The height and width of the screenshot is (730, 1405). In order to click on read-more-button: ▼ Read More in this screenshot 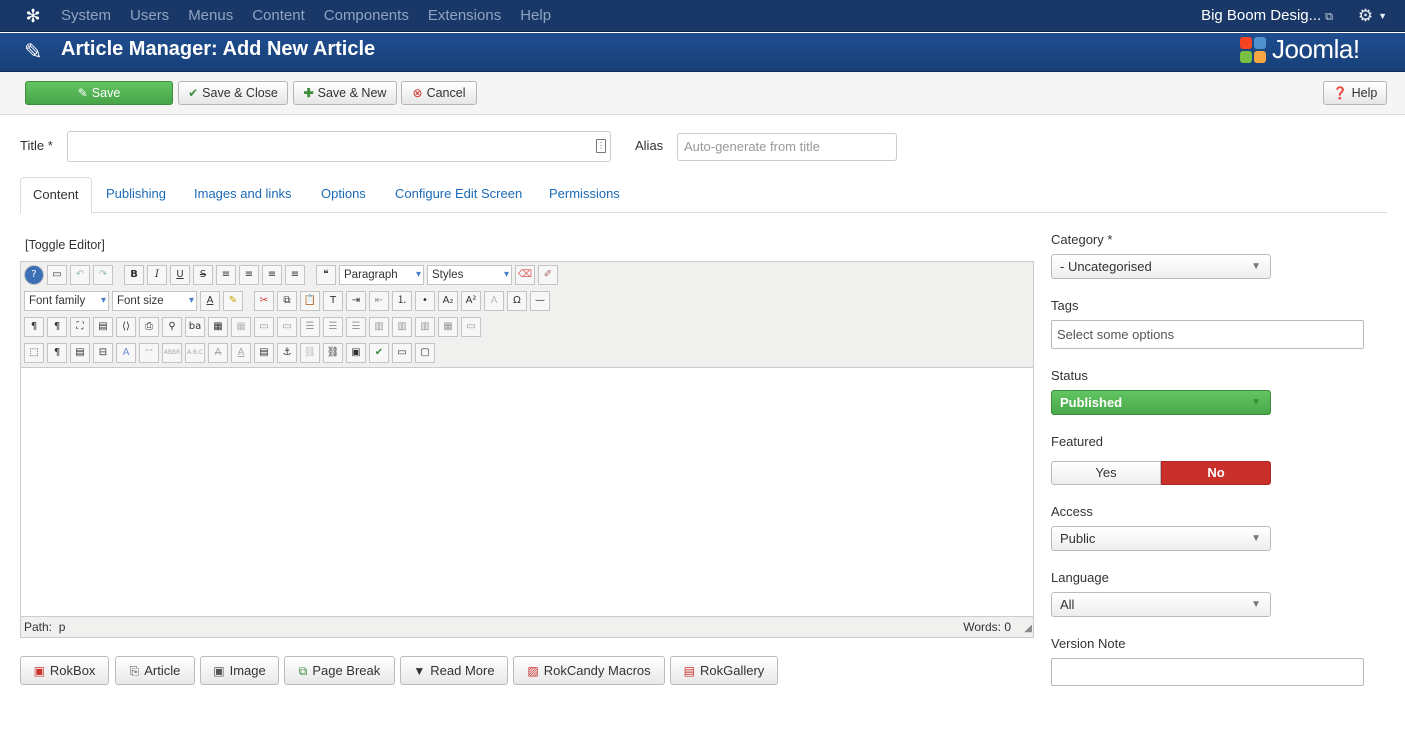, I will do `click(454, 670)`.